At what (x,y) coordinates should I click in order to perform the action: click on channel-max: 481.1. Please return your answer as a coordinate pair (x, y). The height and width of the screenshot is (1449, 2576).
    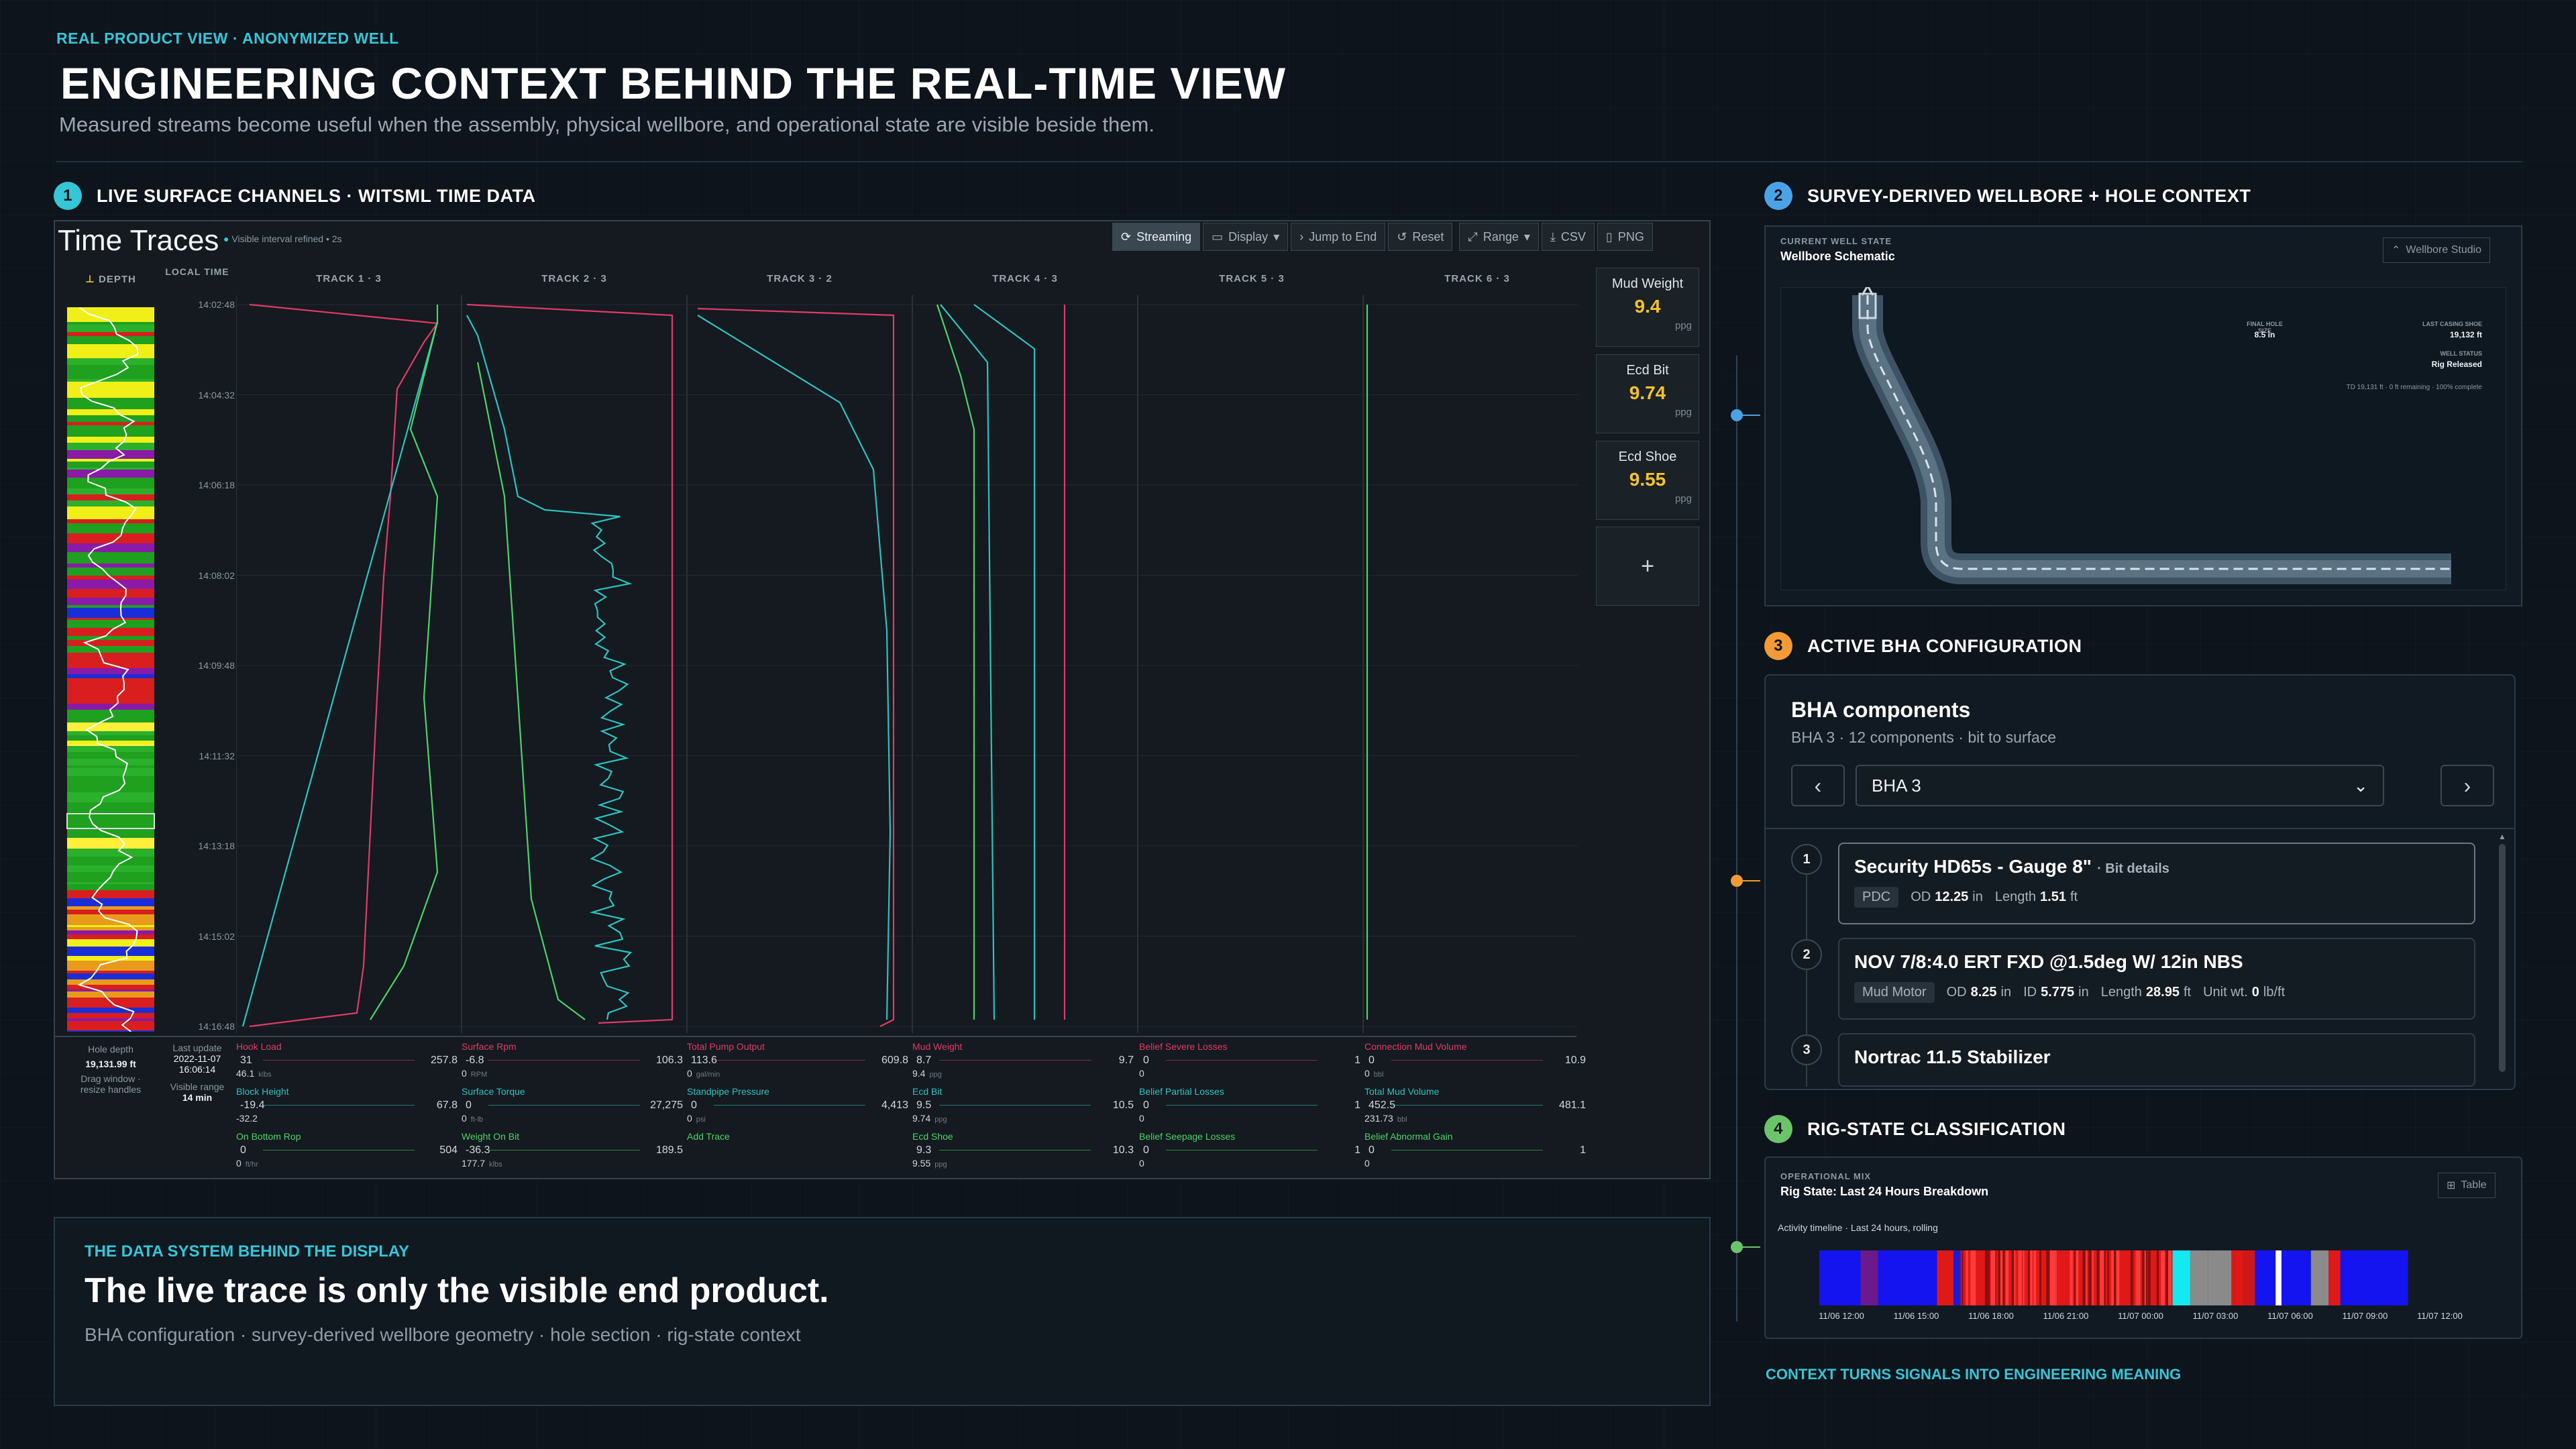
    Looking at the image, I should click on (1572, 1105).